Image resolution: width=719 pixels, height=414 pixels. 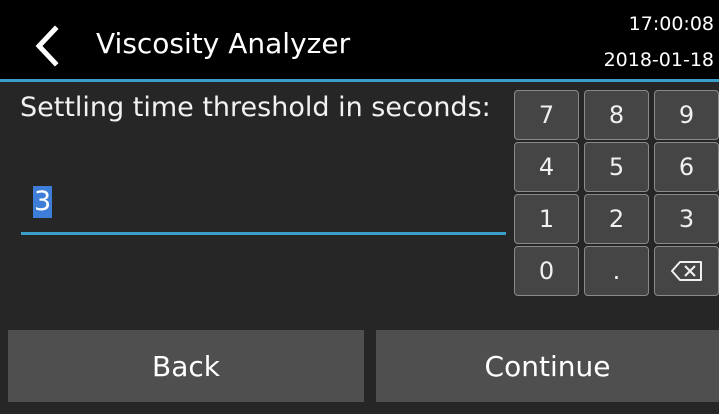 I want to click on prompt-label: Settling time threshold in seconds:, so click(x=255, y=107).